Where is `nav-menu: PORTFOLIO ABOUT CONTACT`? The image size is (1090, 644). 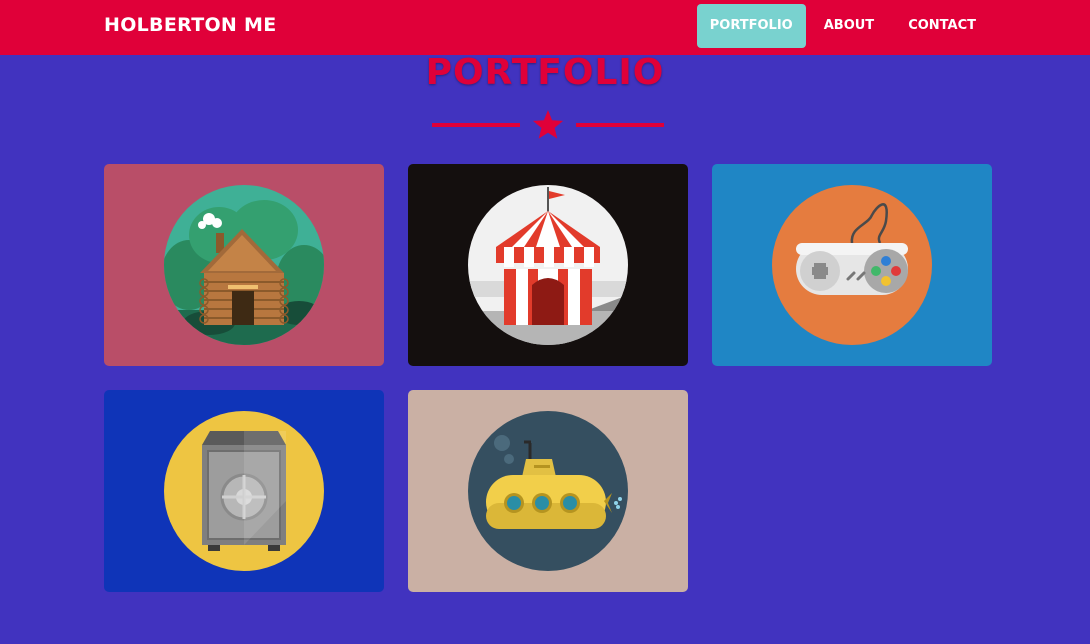
nav-menu: PORTFOLIO ABOUT CONTACT is located at coordinates (844, 26).